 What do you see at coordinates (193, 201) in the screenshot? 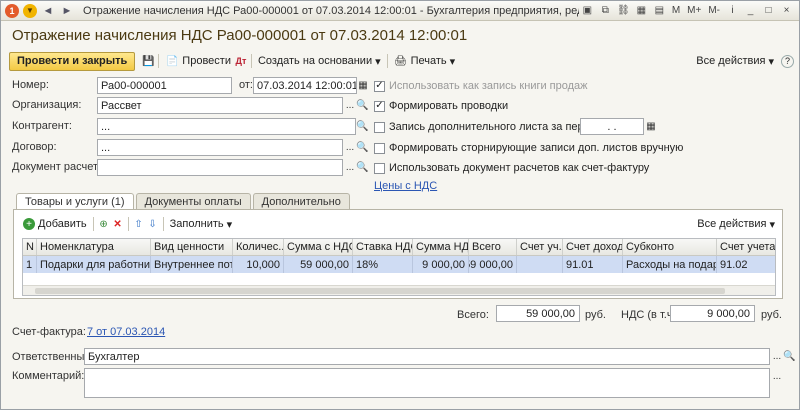
I see `tab-payment-documents: Документы оплаты` at bounding box center [193, 201].